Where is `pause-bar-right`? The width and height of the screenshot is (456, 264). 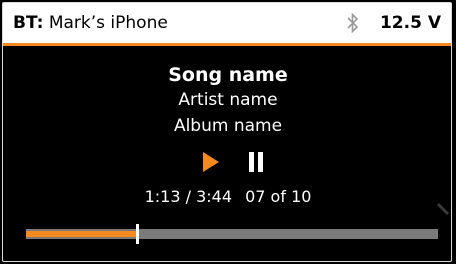 pause-bar-right is located at coordinates (260, 162).